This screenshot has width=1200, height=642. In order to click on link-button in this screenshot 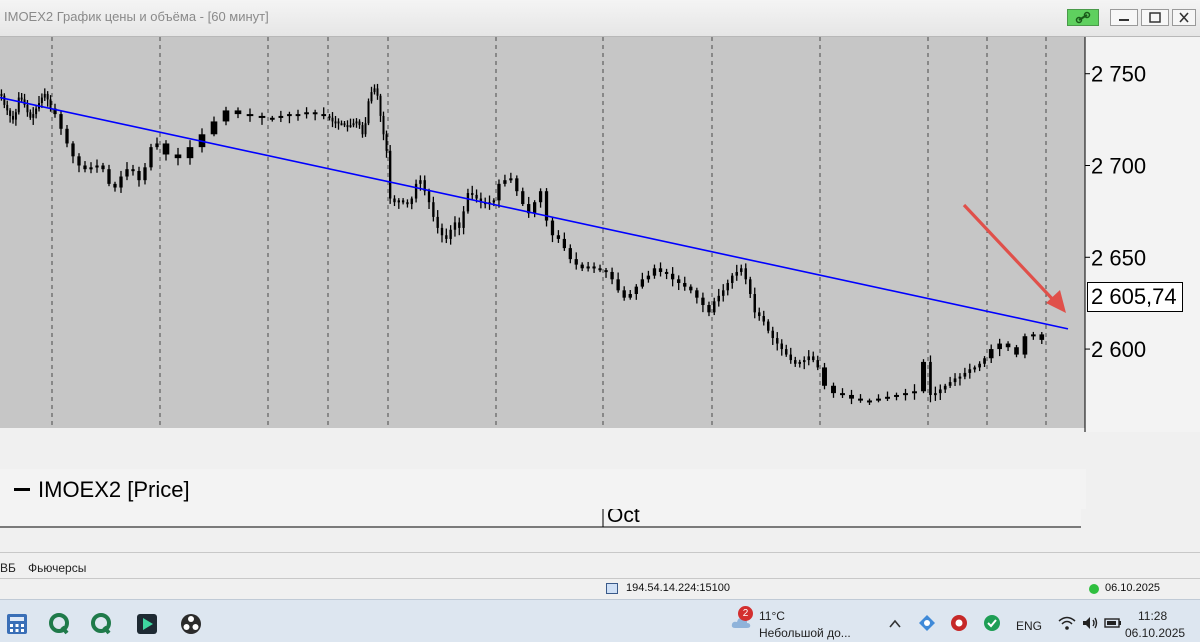, I will do `click(1083, 17)`.